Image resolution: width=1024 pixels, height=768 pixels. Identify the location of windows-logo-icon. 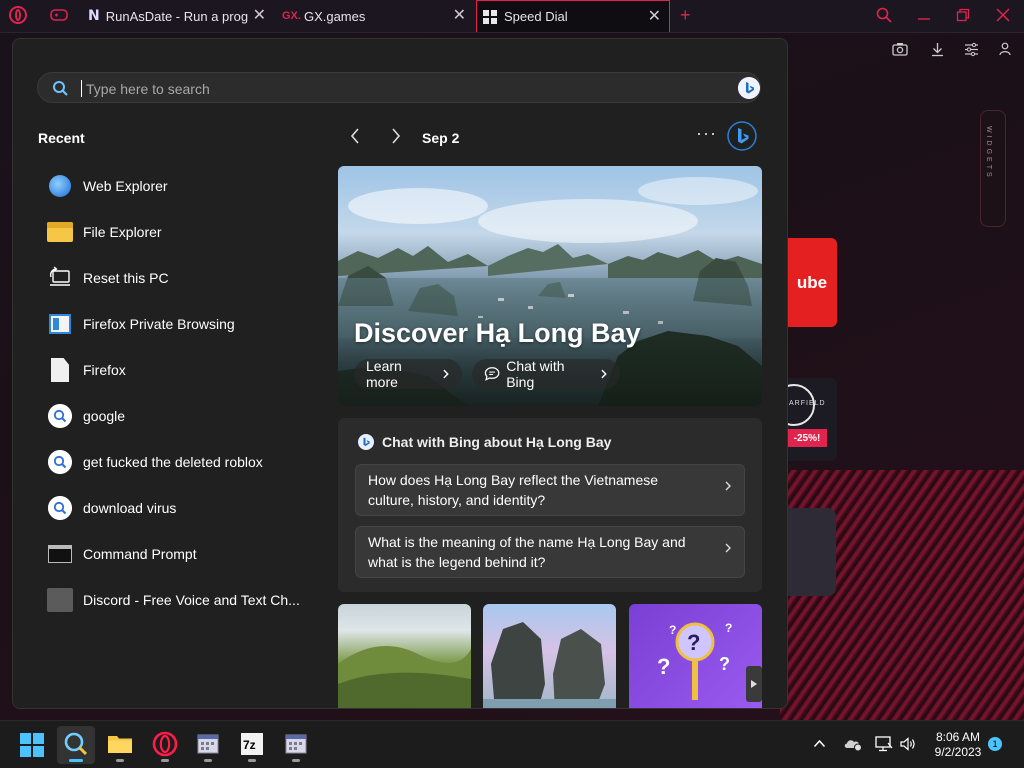
(32, 745).